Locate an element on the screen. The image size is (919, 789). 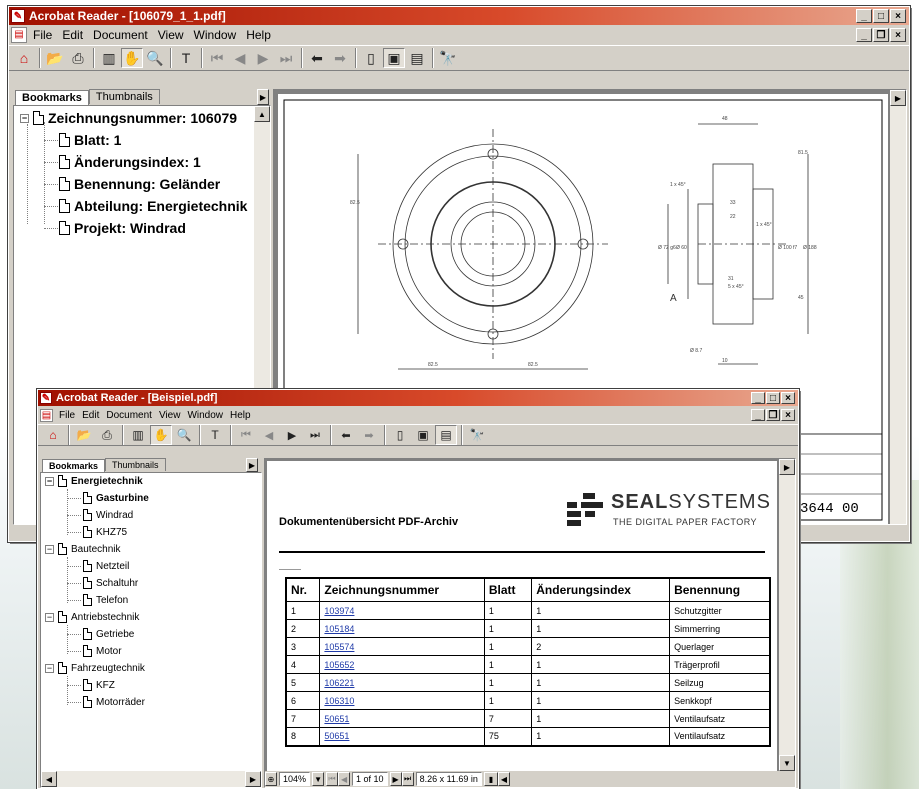
bookmark-root: − Zeichnungsnummer: 106079 is located at coordinates (128, 118).